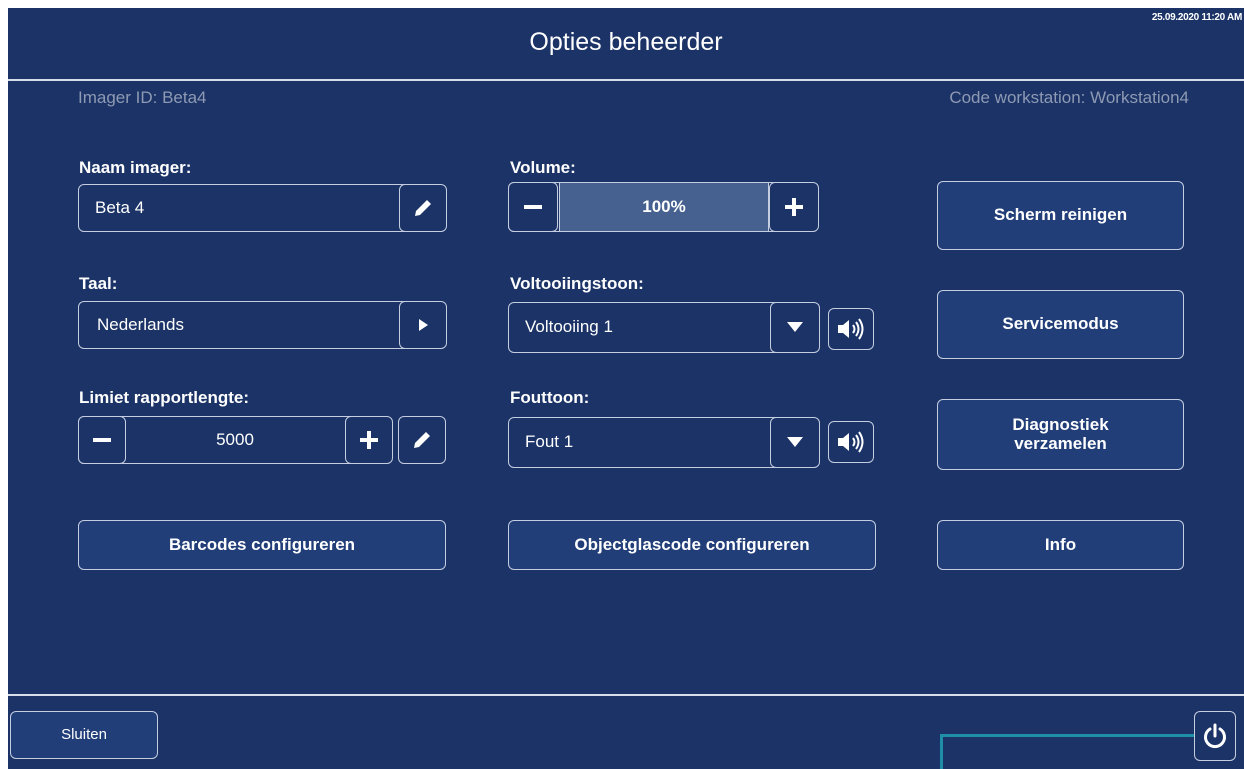 Image resolution: width=1244 pixels, height=769 pixels. What do you see at coordinates (550, 397) in the screenshot?
I see `fouttoon-label: Fouttoon:` at bounding box center [550, 397].